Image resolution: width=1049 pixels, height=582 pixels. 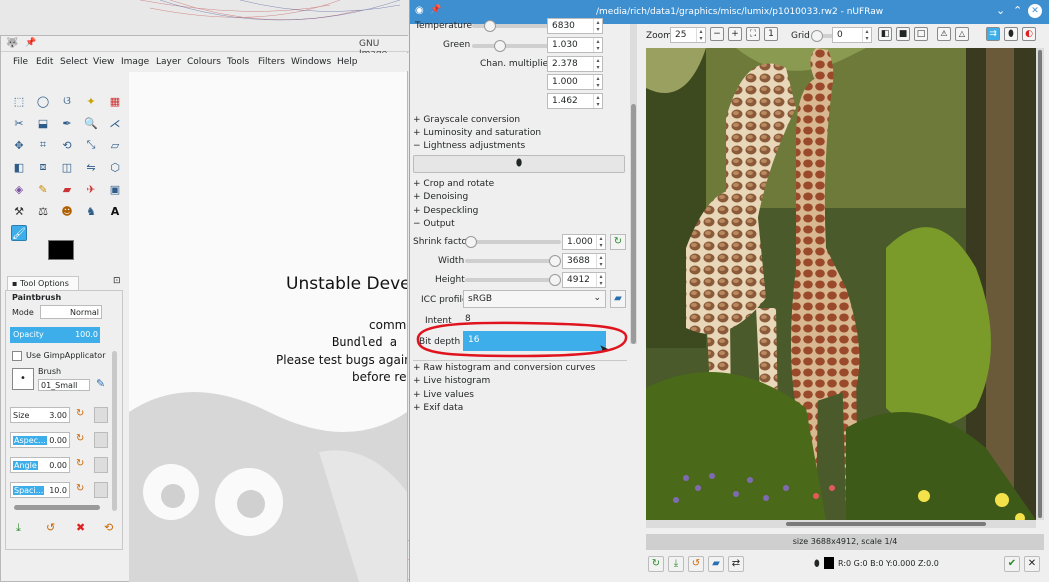 What do you see at coordinates (18, 528) in the screenshot?
I see `save-options-icon: ⤓` at bounding box center [18, 528].